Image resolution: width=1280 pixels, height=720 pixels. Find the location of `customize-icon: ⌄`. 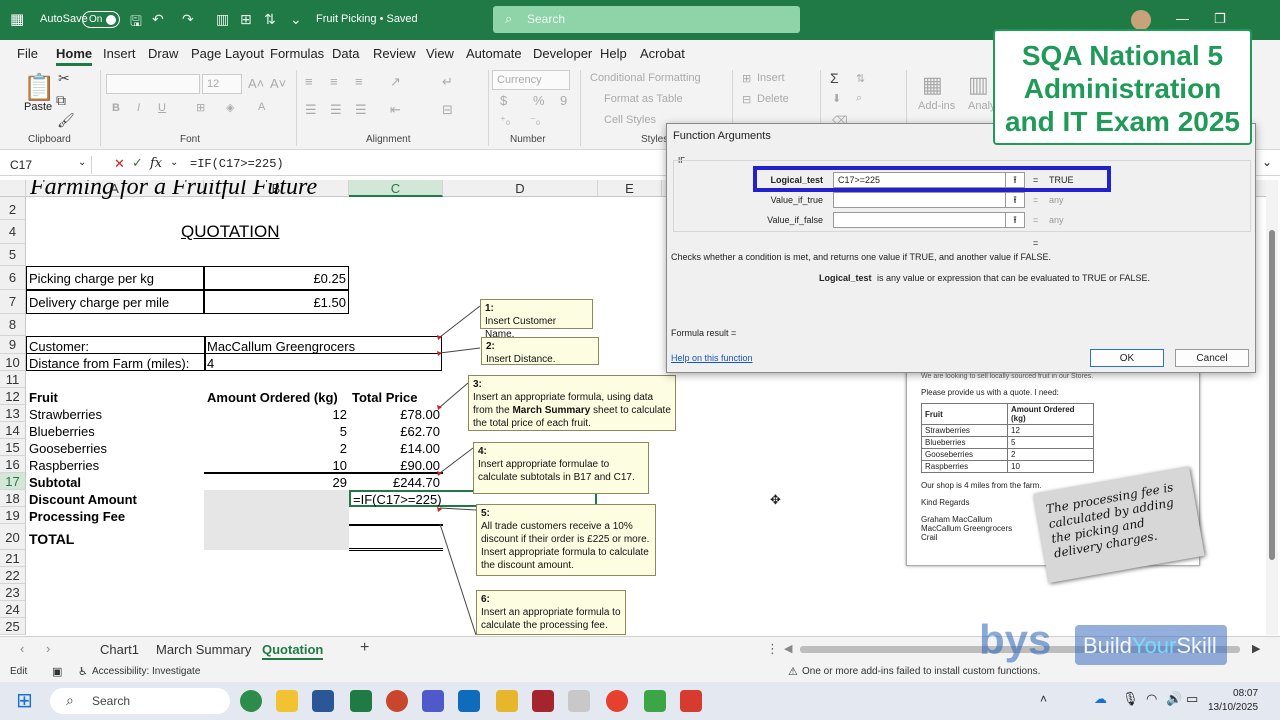

customize-icon: ⌄ is located at coordinates (296, 19).